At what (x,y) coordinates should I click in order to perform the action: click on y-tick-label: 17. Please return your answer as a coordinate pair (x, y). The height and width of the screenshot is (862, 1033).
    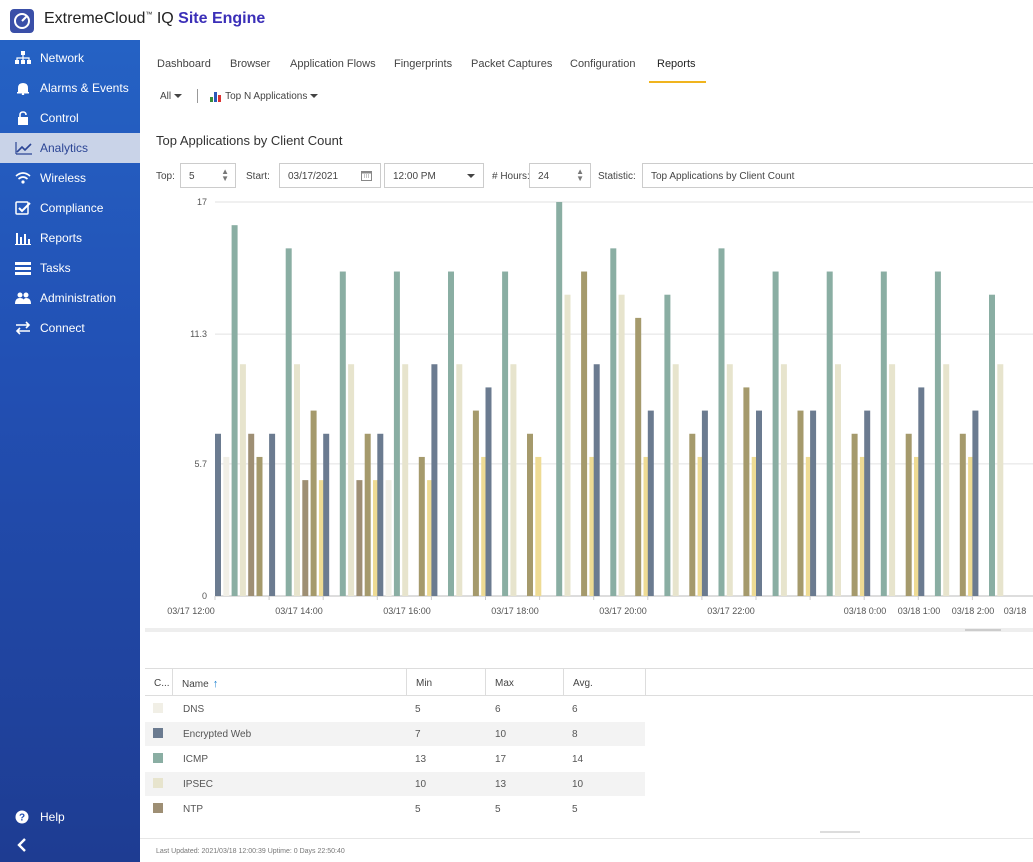
    Looking at the image, I should click on (202, 202).